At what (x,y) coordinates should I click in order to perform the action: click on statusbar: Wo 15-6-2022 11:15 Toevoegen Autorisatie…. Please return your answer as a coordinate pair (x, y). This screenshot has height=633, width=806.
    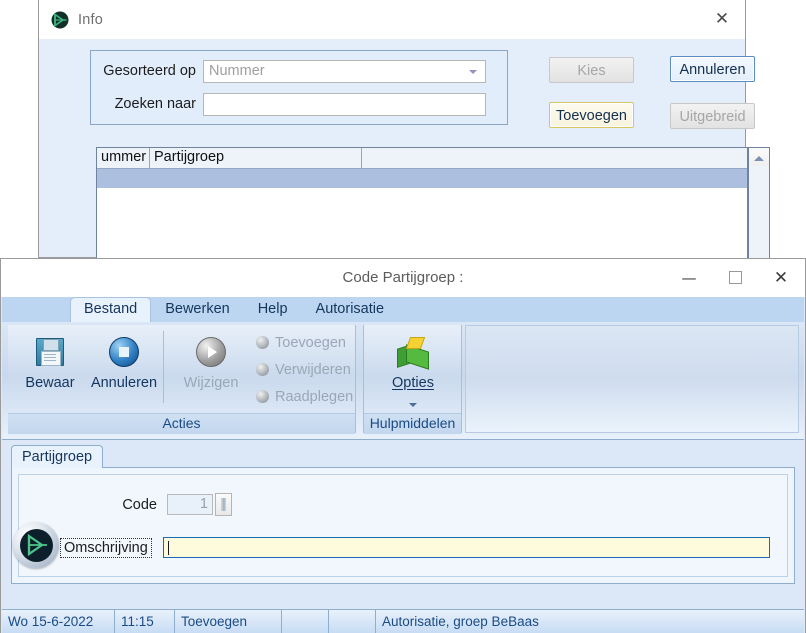
    Looking at the image, I should click on (403, 621).